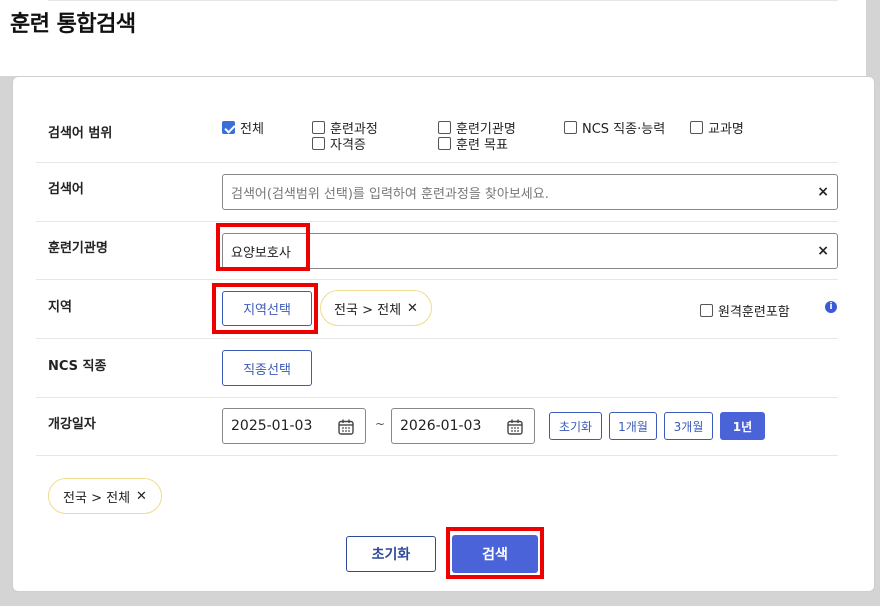  Describe the element at coordinates (60, 307) in the screenshot. I see `region-label: 지역` at that location.